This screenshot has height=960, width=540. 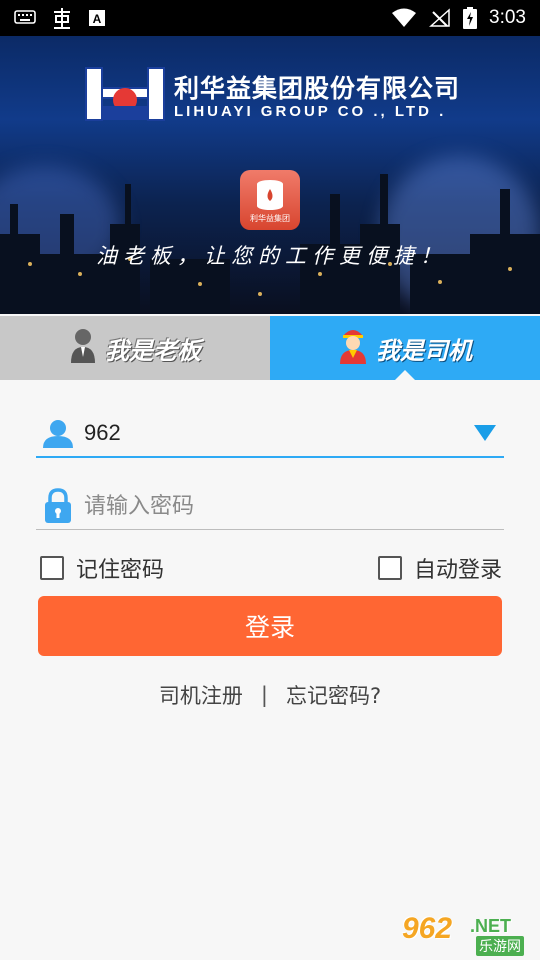 I want to click on driver-register-link: 司机注册, so click(x=201, y=695).